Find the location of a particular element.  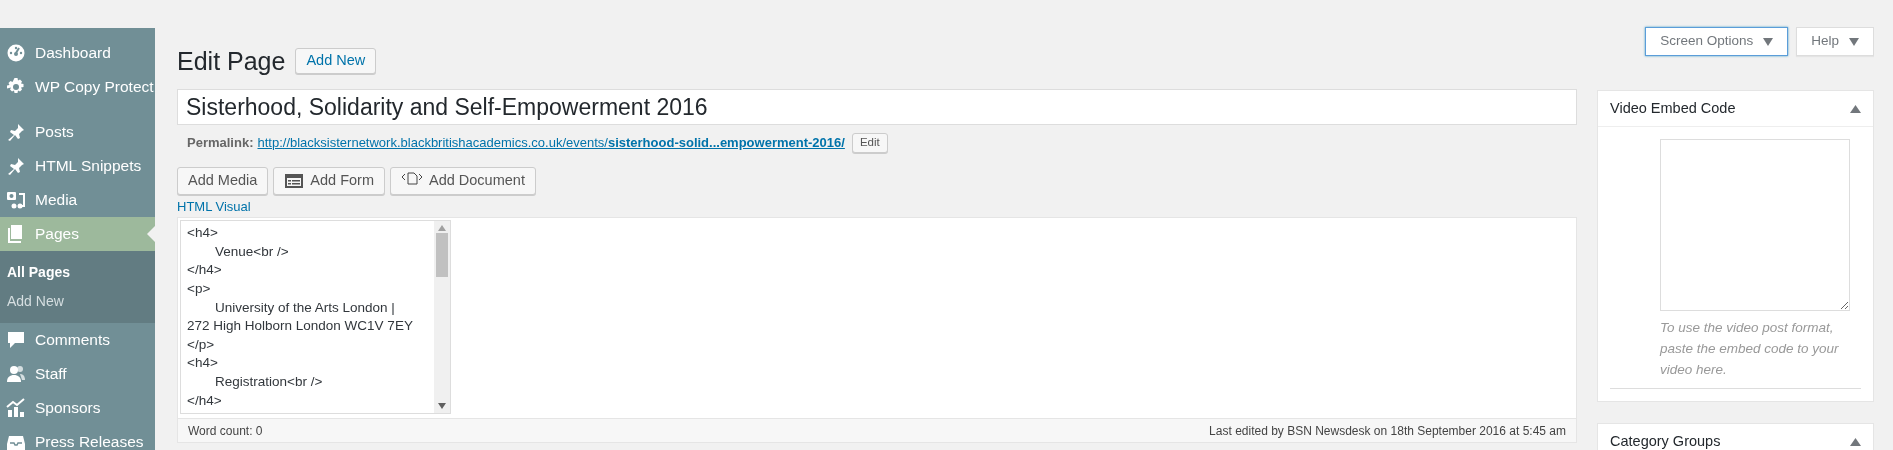

title-field: Sisterhood, Solidarity and Self-Empowerment 2016 is located at coordinates (877, 107).